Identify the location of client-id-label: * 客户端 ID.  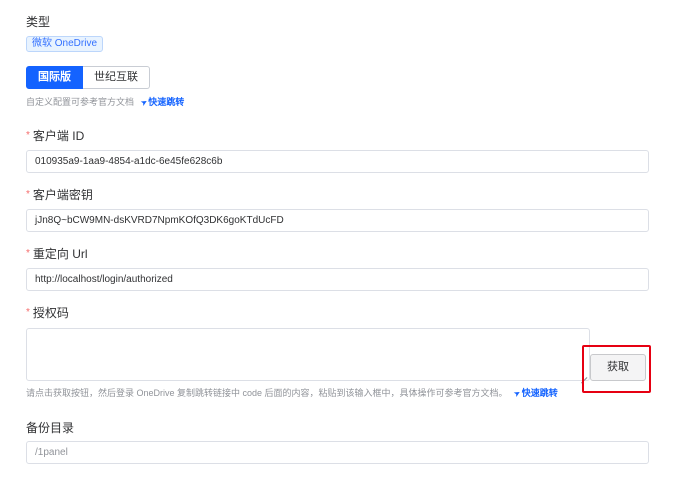
(55, 136).